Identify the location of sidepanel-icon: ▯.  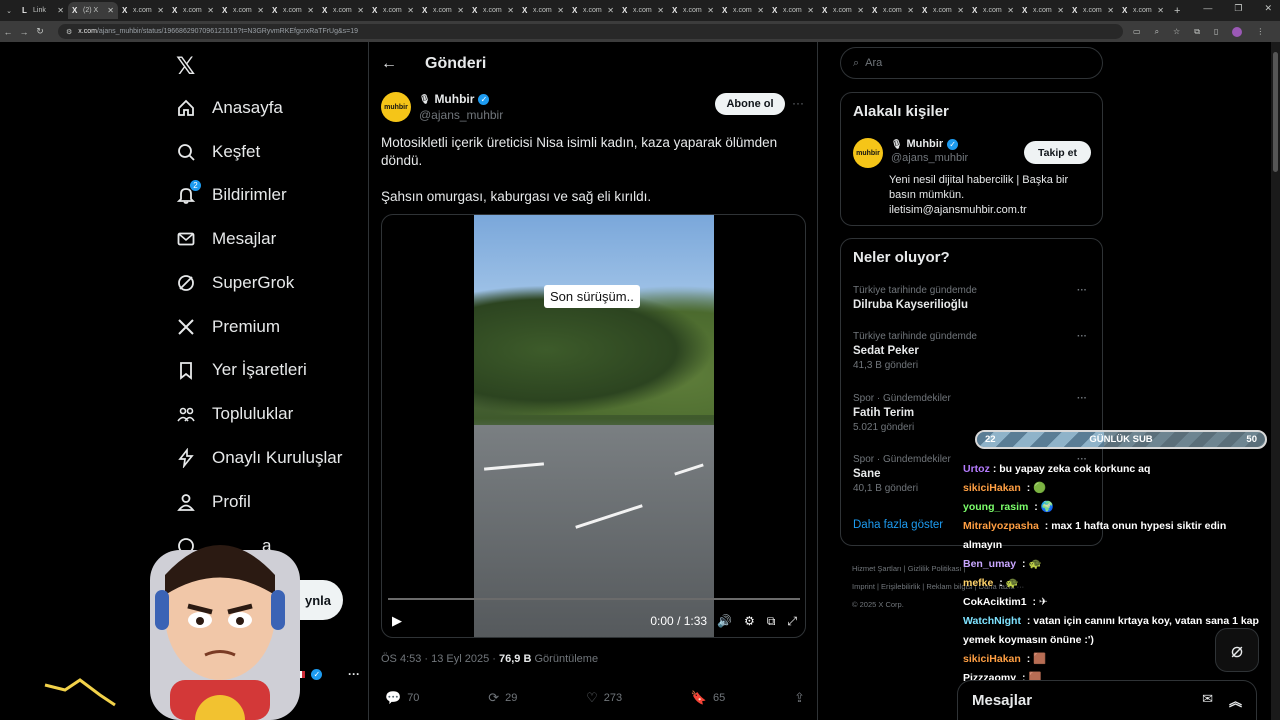
(1216, 31).